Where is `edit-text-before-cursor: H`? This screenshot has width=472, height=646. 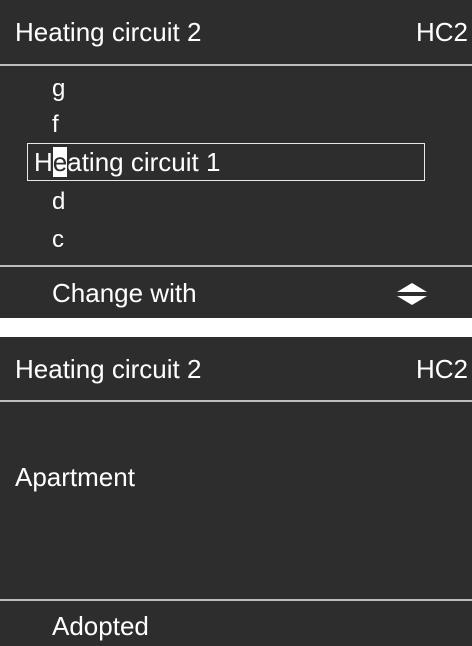 edit-text-before-cursor: H is located at coordinates (43, 162).